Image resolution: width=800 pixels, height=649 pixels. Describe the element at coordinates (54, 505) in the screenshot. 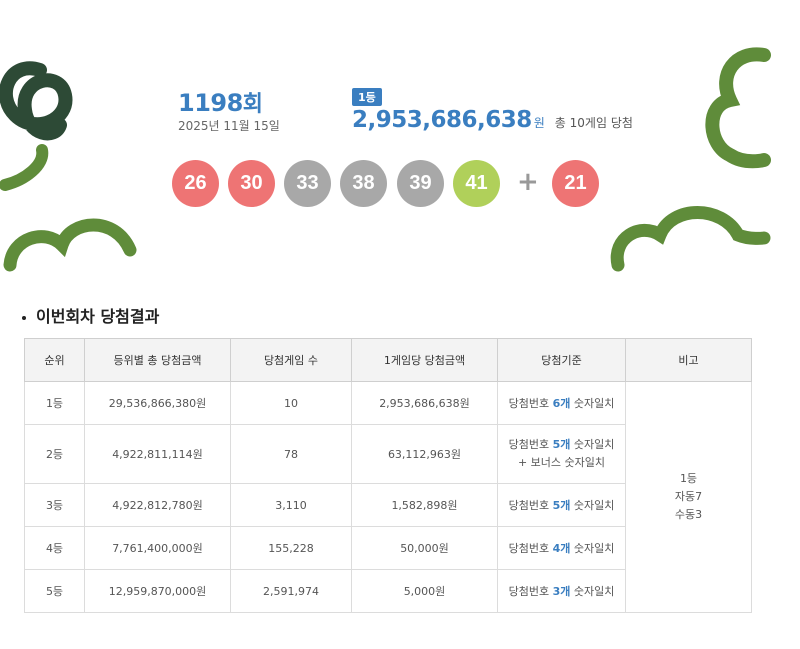

I see `rank-cell: 3등` at that location.